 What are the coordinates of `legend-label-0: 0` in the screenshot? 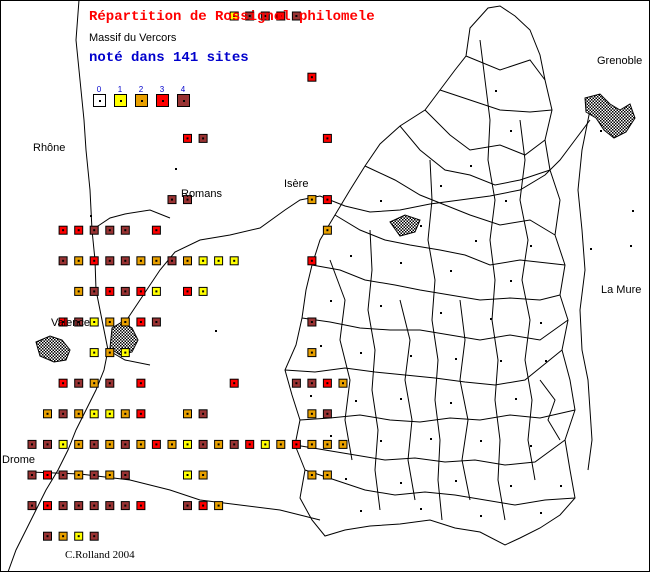 It's located at (99, 89).